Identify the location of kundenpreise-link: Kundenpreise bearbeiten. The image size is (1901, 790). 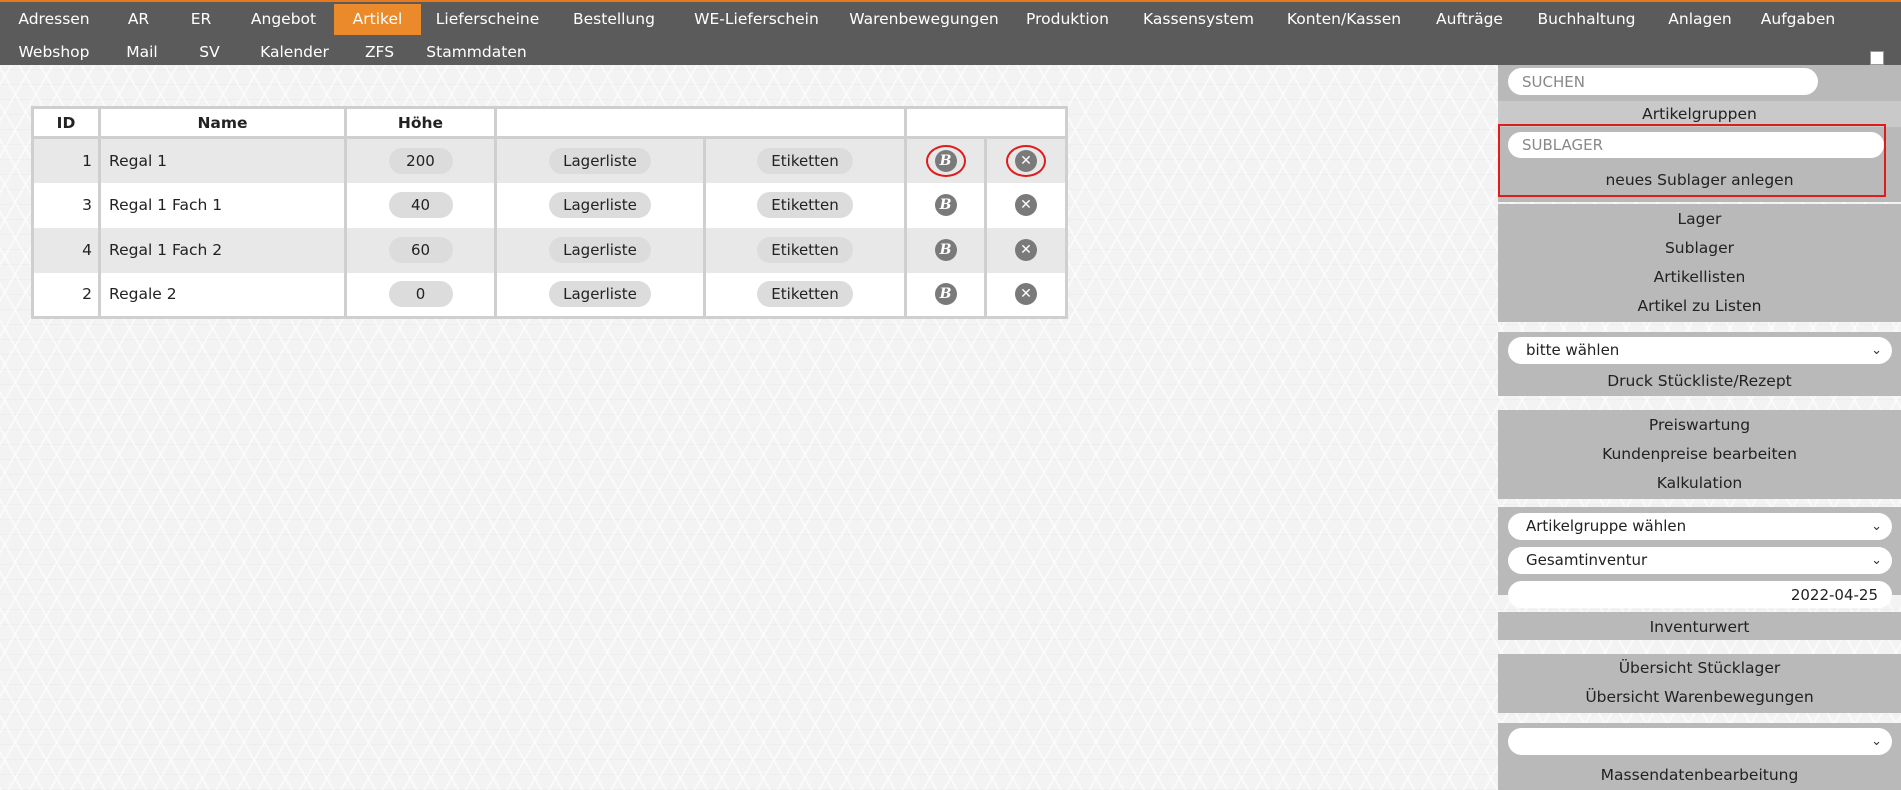
(1699, 454).